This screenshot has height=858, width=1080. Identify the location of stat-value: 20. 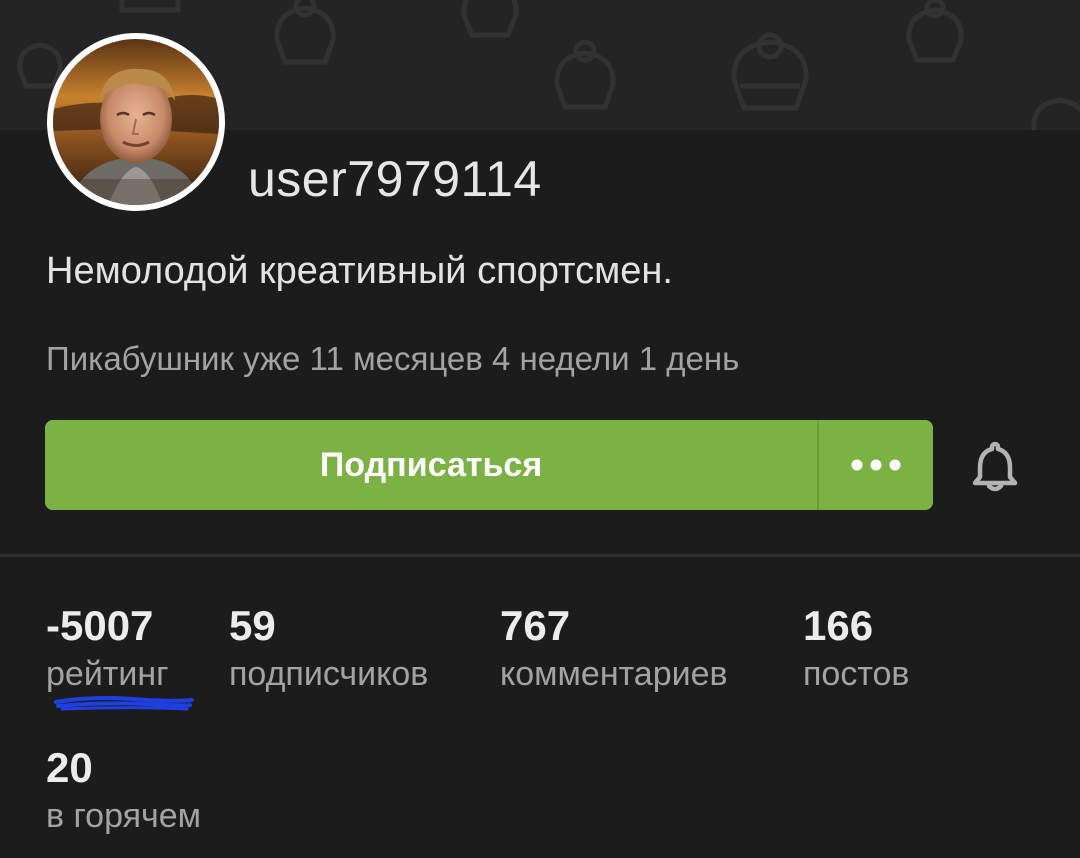
(69, 767).